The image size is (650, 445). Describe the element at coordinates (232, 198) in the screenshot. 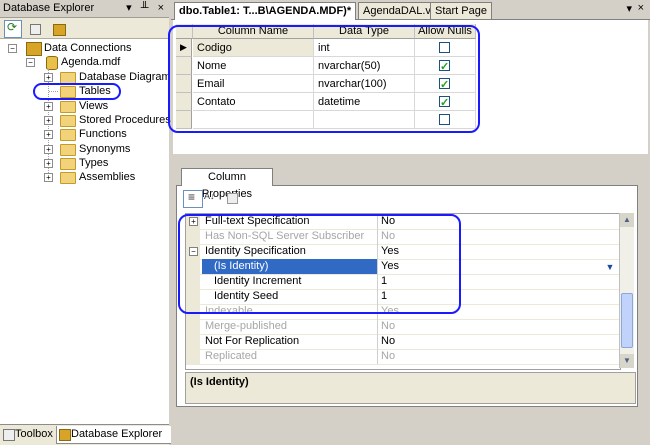

I see `property-pages-icon` at that location.